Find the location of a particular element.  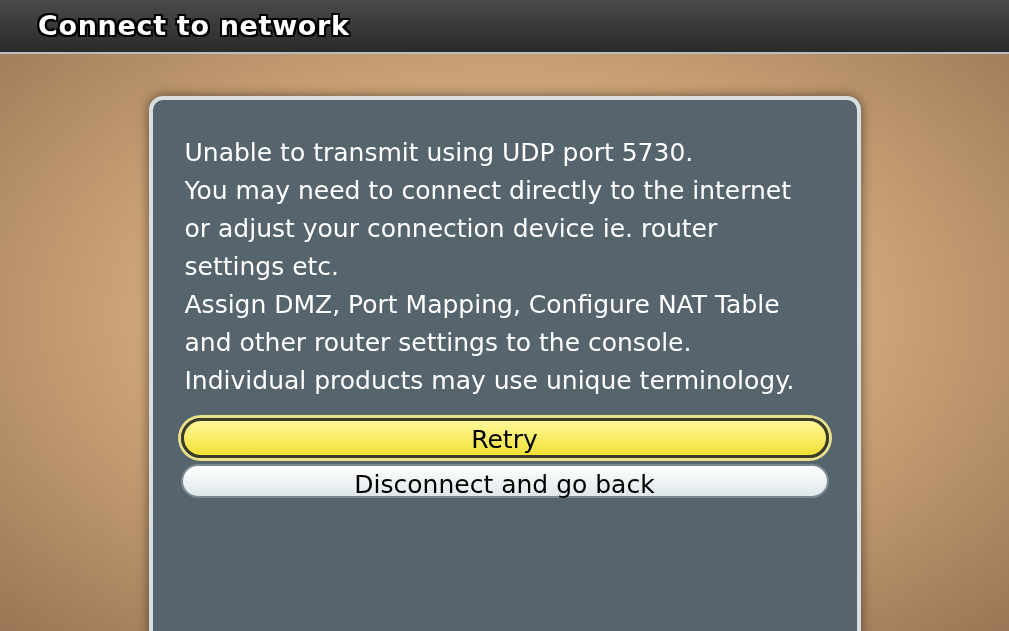

window-title: Connect to network is located at coordinates (194, 25).